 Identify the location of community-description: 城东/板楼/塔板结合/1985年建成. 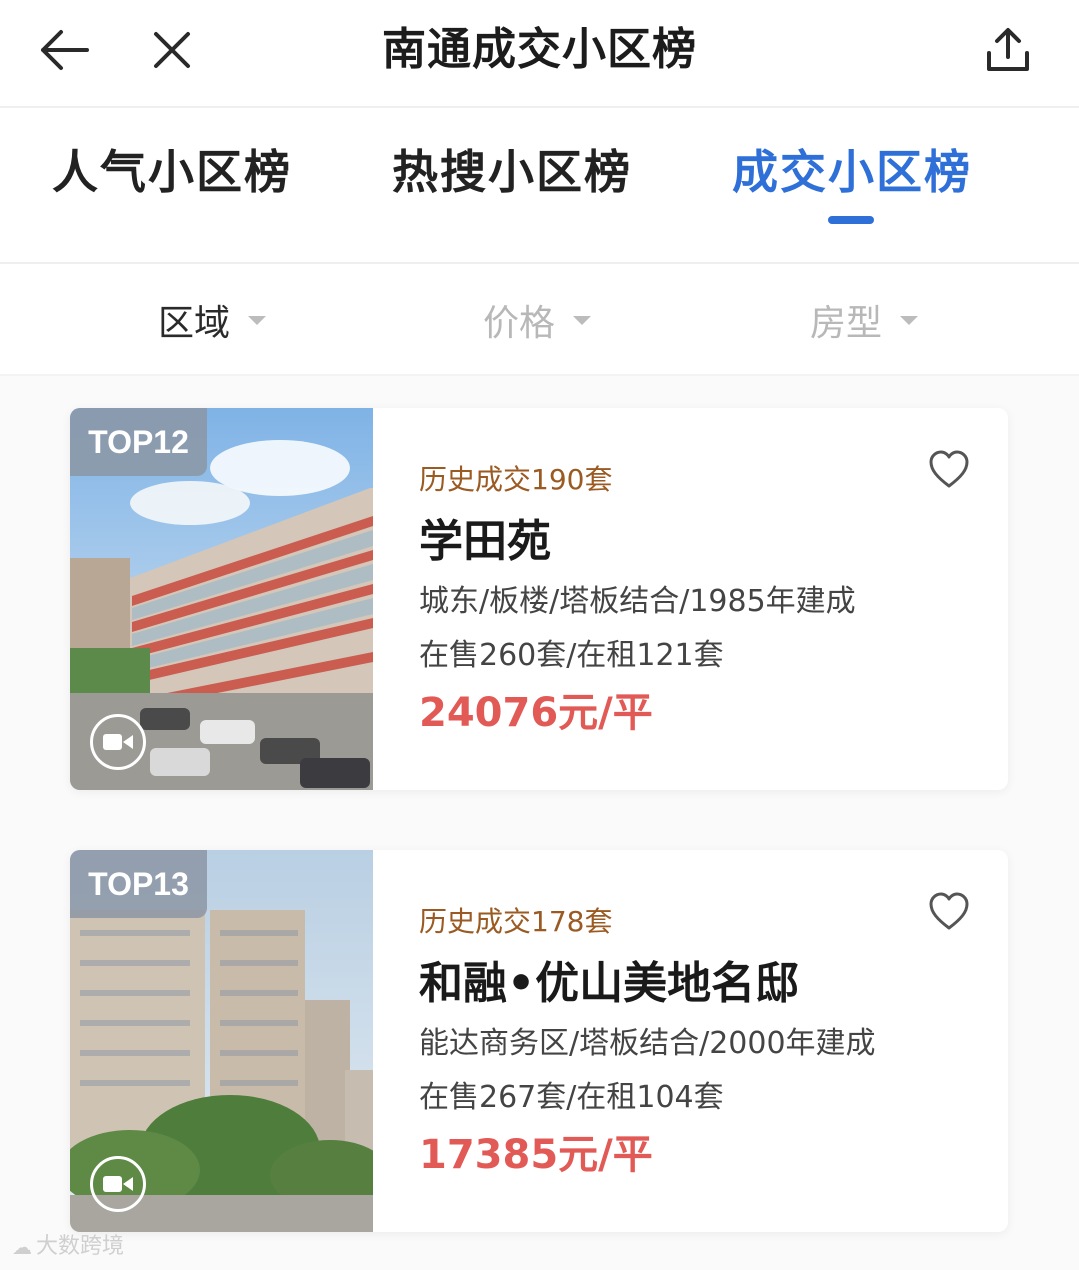
(637, 601).